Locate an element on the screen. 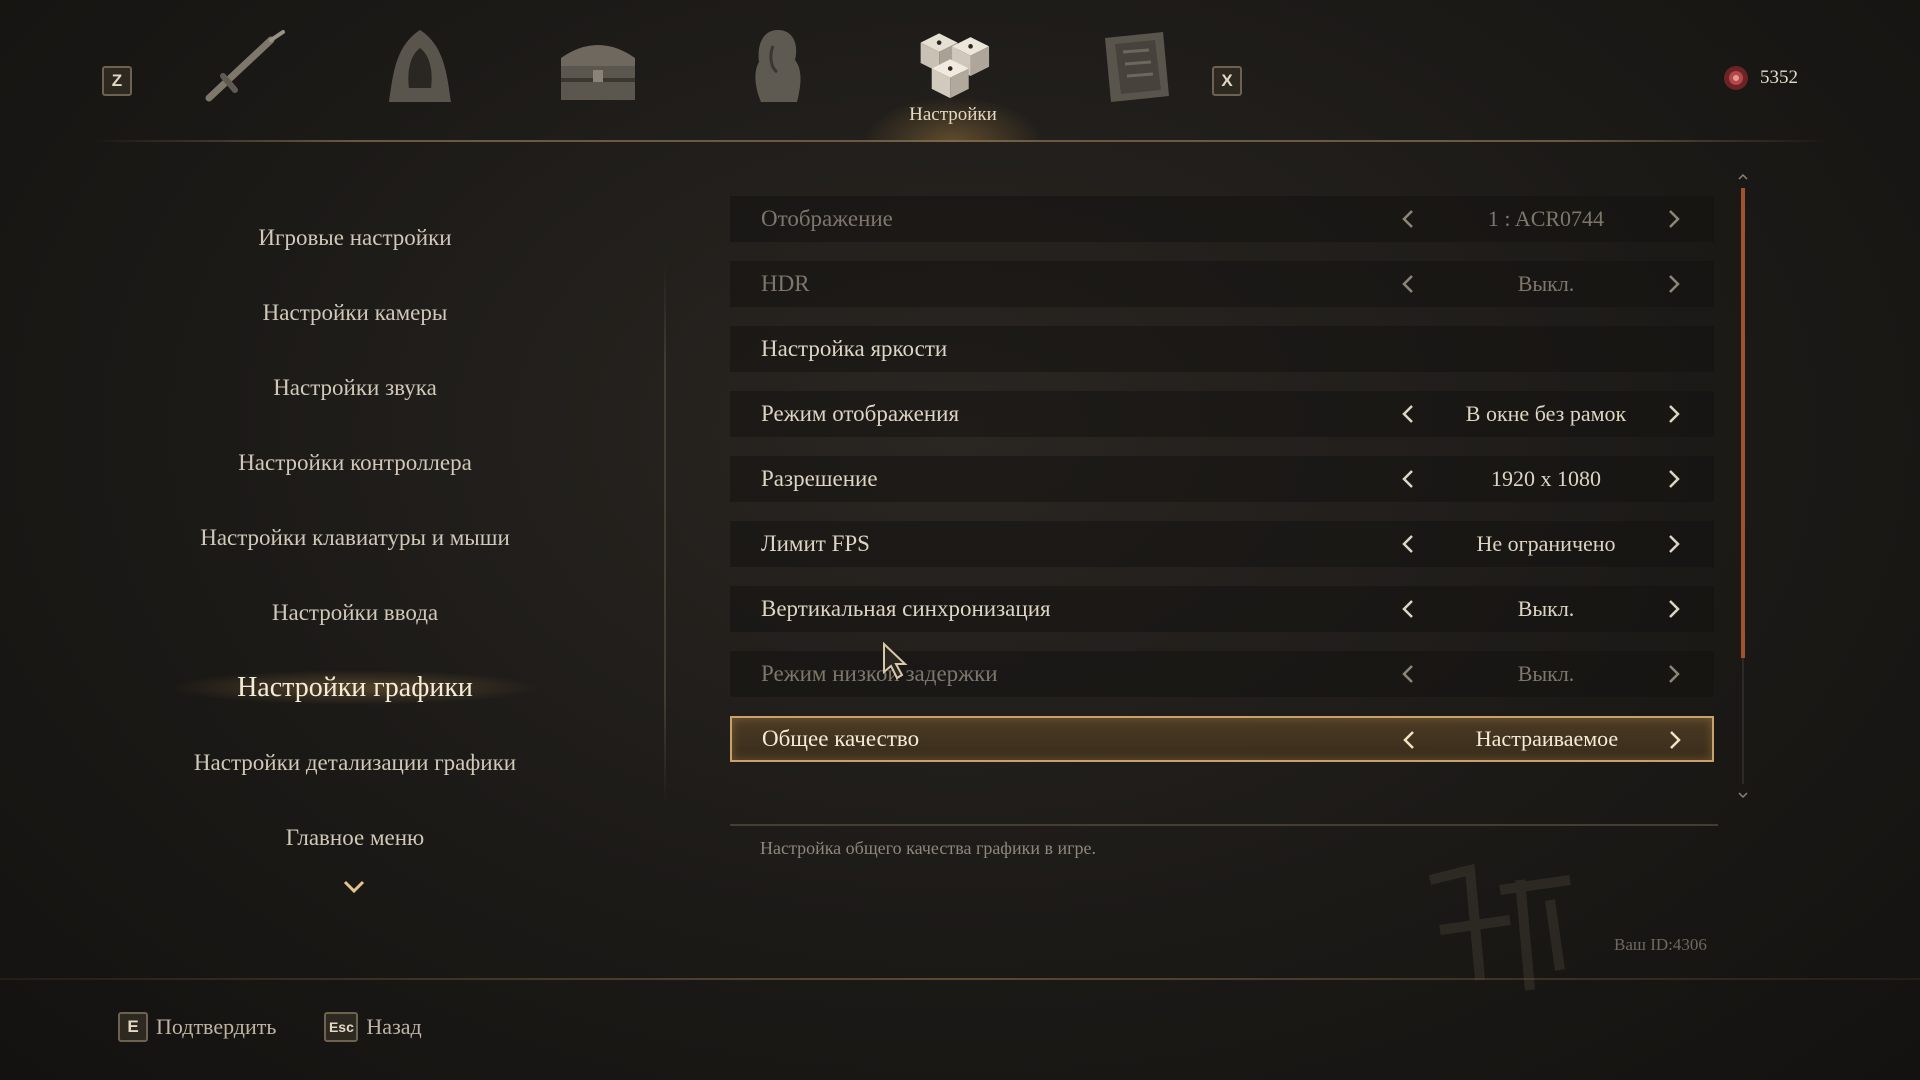 The height and width of the screenshot is (1080, 1920). menu-item-label: Главное меню is located at coordinates (355, 837).